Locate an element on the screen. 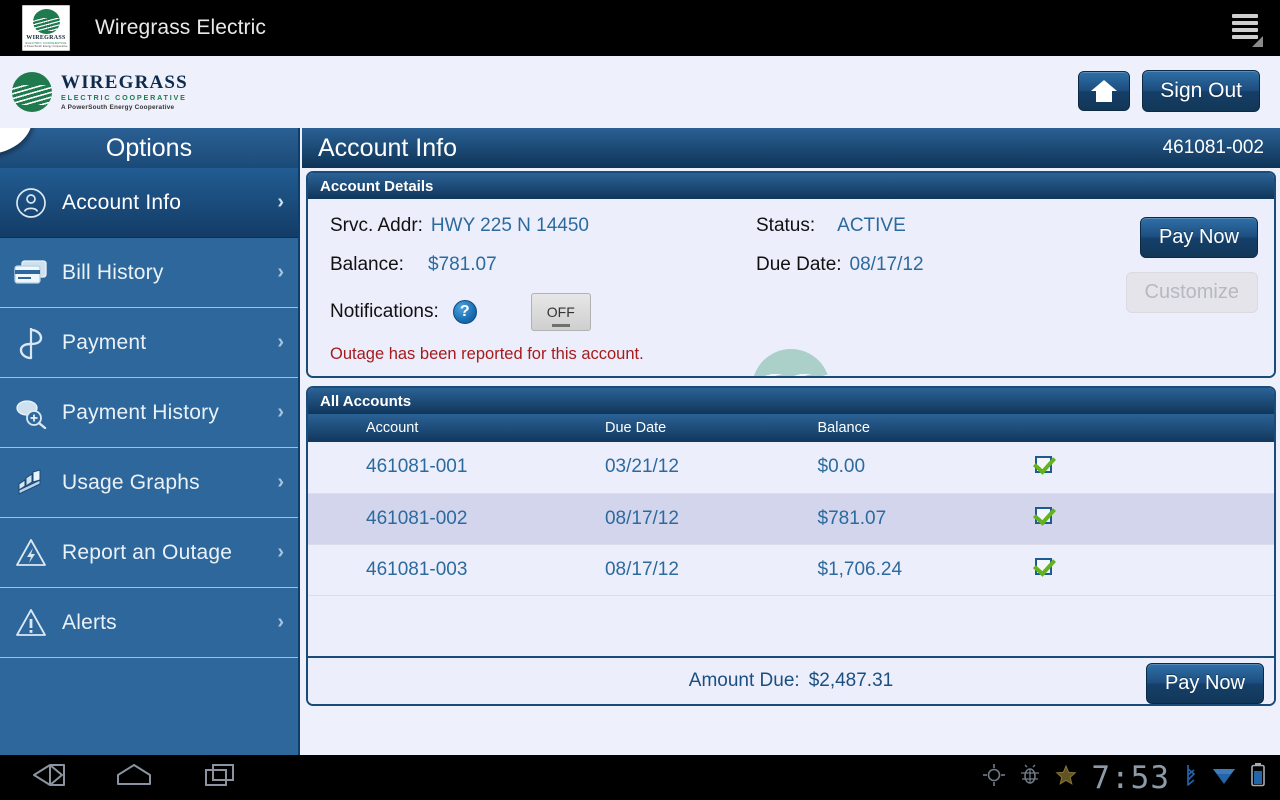 Image resolution: width=1280 pixels, height=800 pixels. status-clock: 7:53 is located at coordinates (1130, 777).